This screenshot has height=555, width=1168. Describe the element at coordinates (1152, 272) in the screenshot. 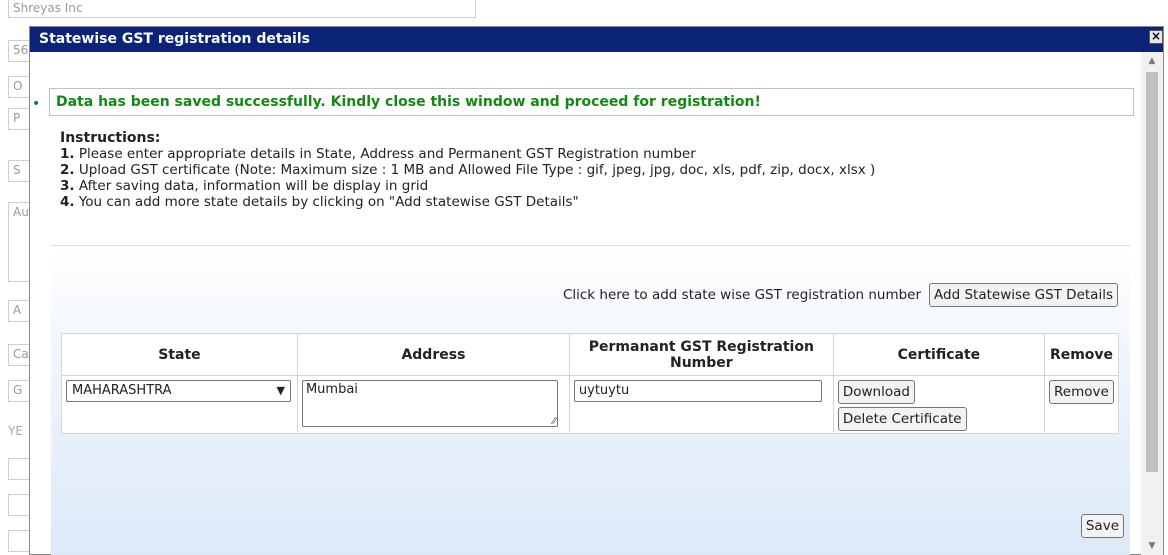

I see `scroll-thumb` at that location.